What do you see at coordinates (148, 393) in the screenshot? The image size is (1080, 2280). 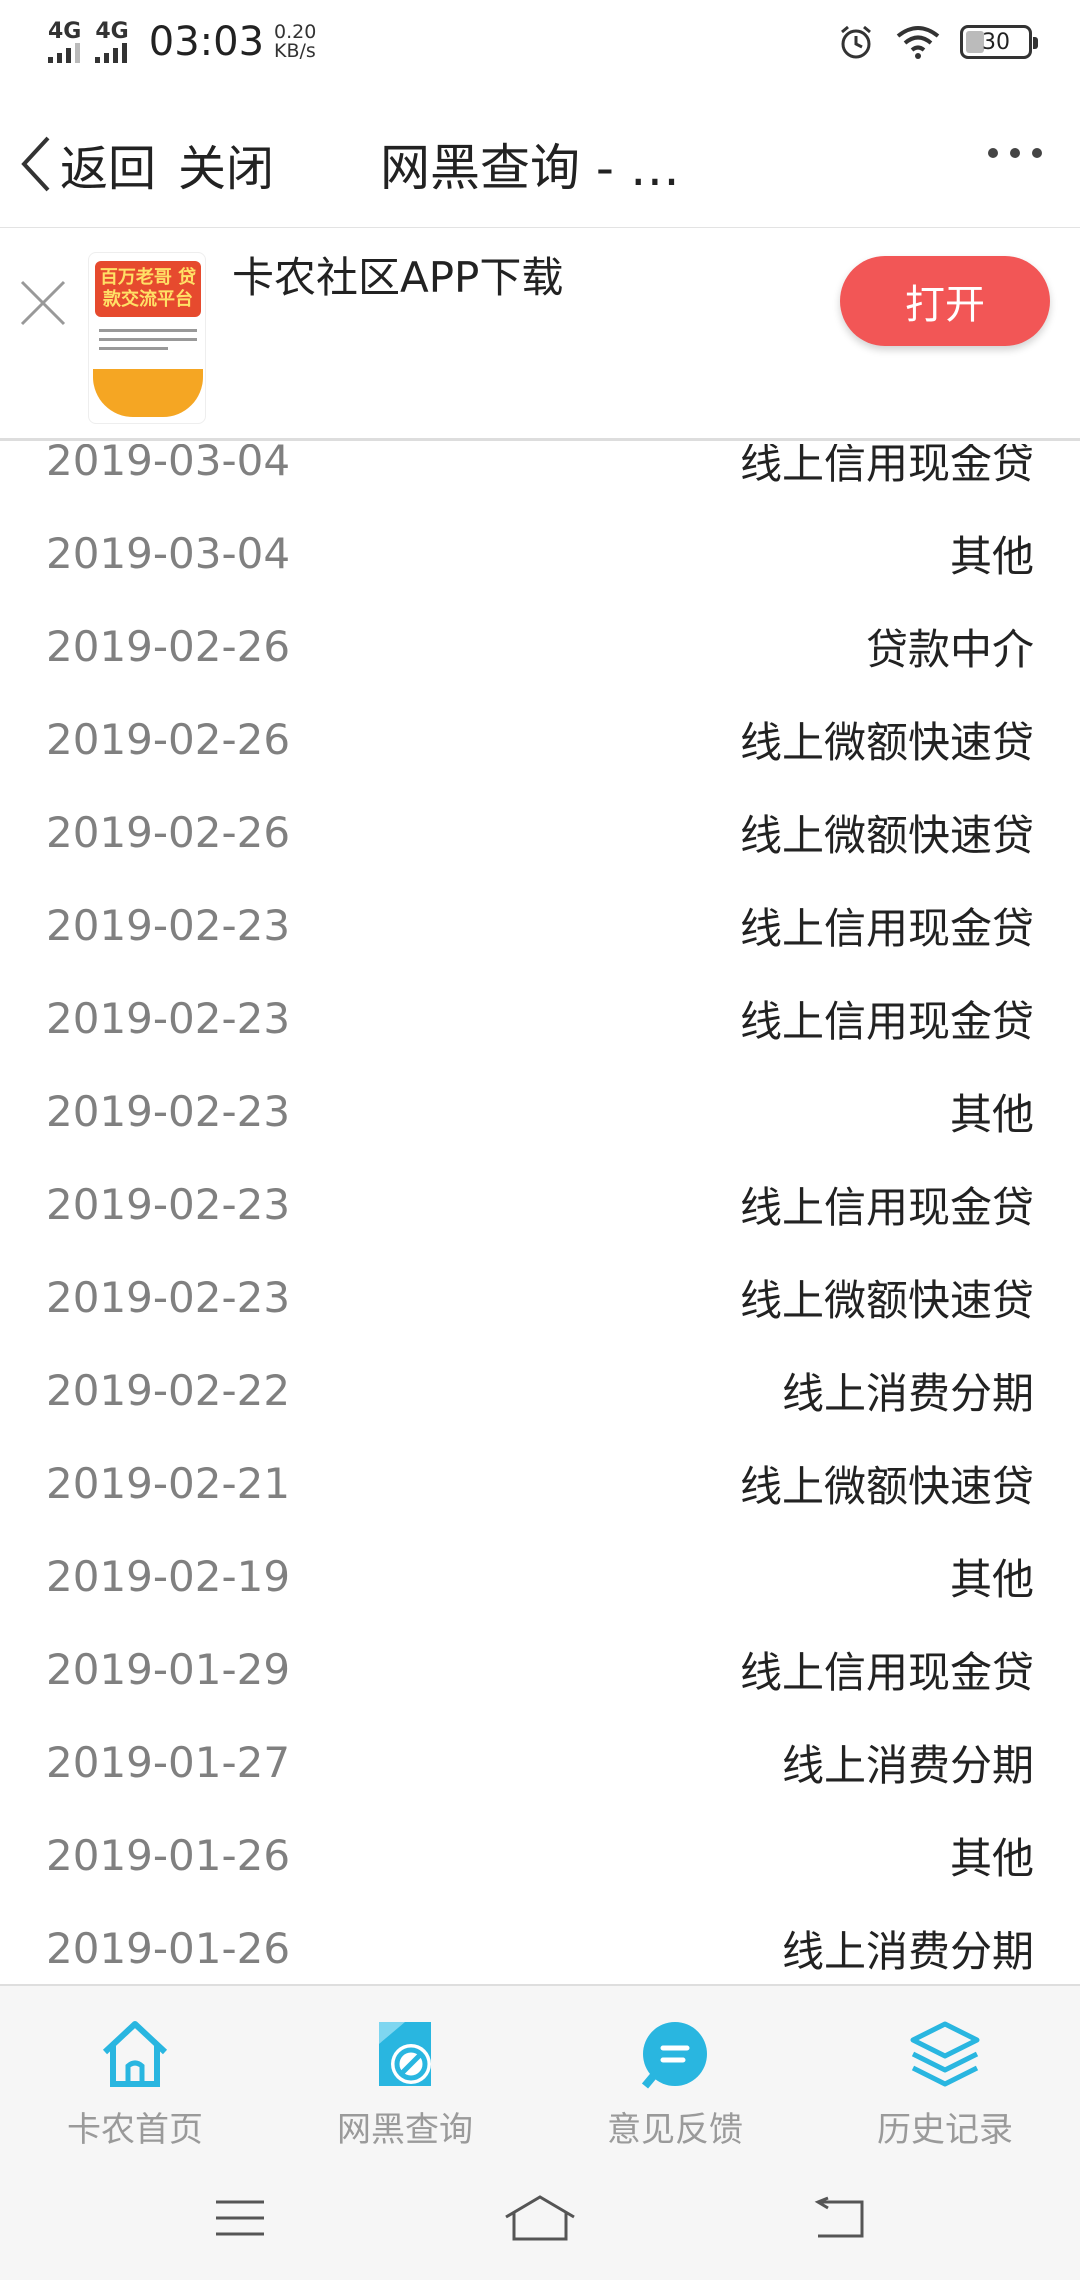 I see `app-logo-illustration` at bounding box center [148, 393].